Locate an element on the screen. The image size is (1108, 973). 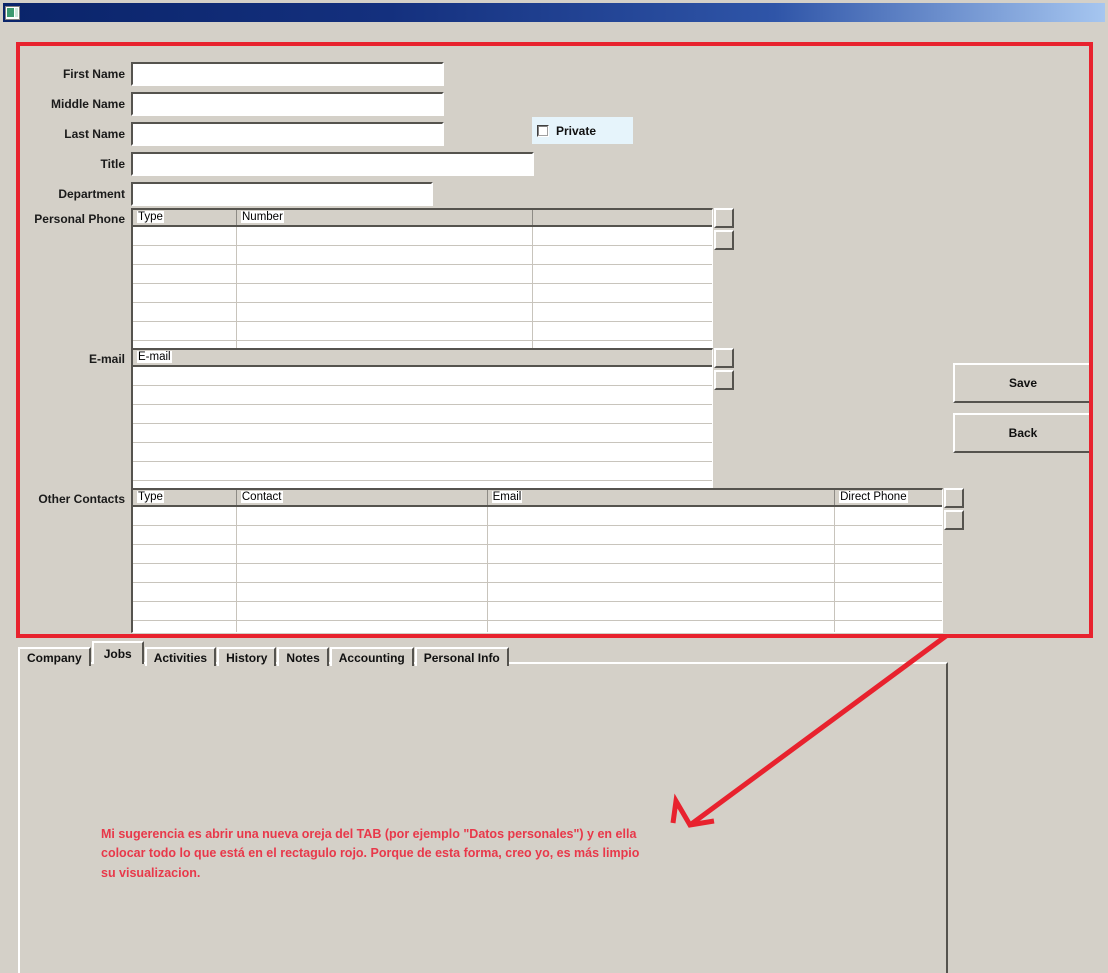
personal-phone-grid: Type Number is located at coordinates (422, 287).